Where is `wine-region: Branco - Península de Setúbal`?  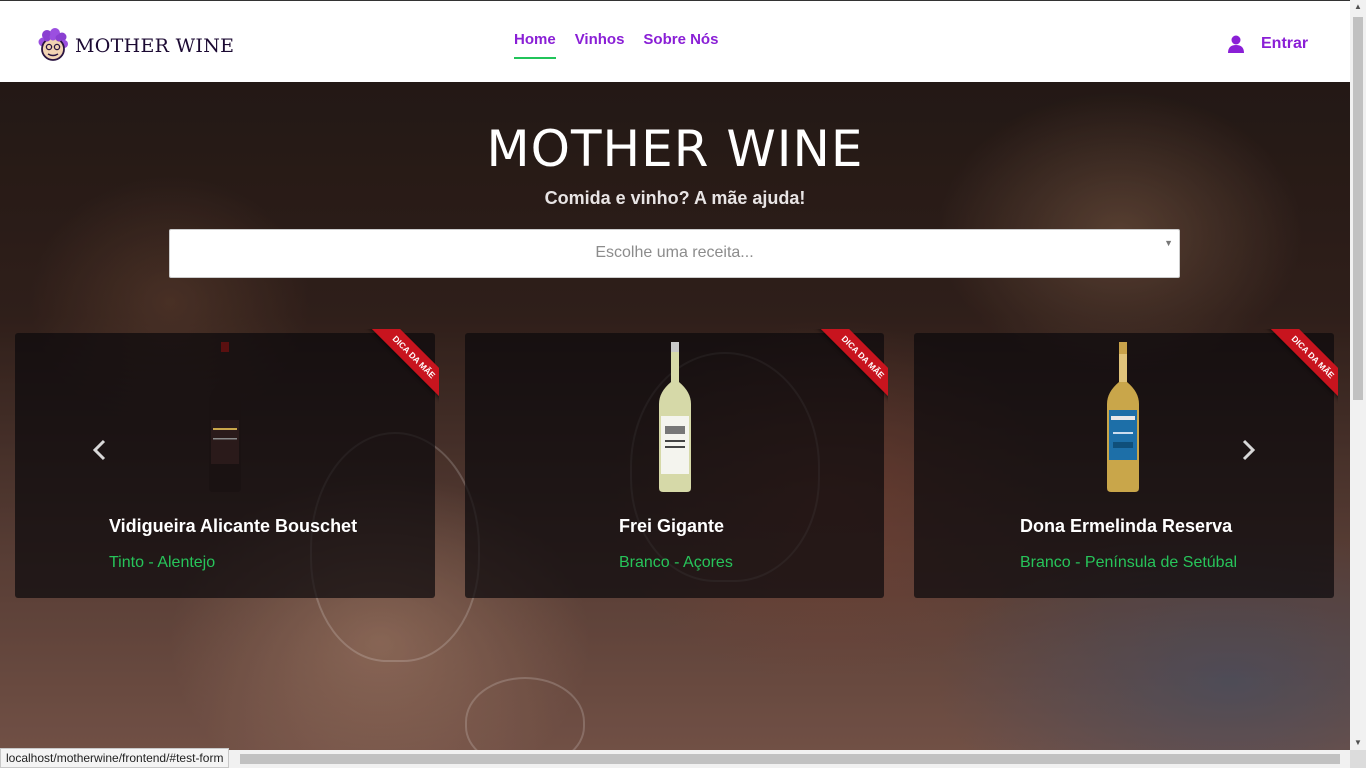
wine-region: Branco - Península de Setúbal is located at coordinates (1129, 562).